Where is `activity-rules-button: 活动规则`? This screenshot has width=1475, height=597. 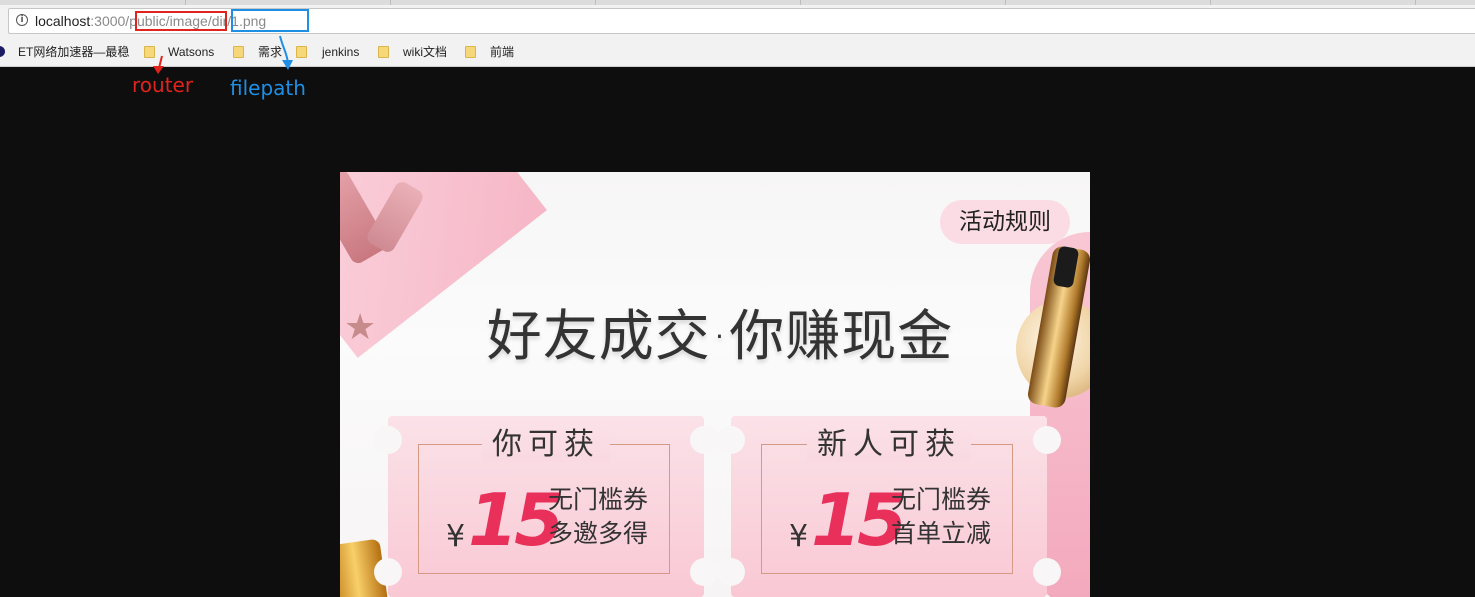 activity-rules-button: 活动规则 is located at coordinates (1005, 222).